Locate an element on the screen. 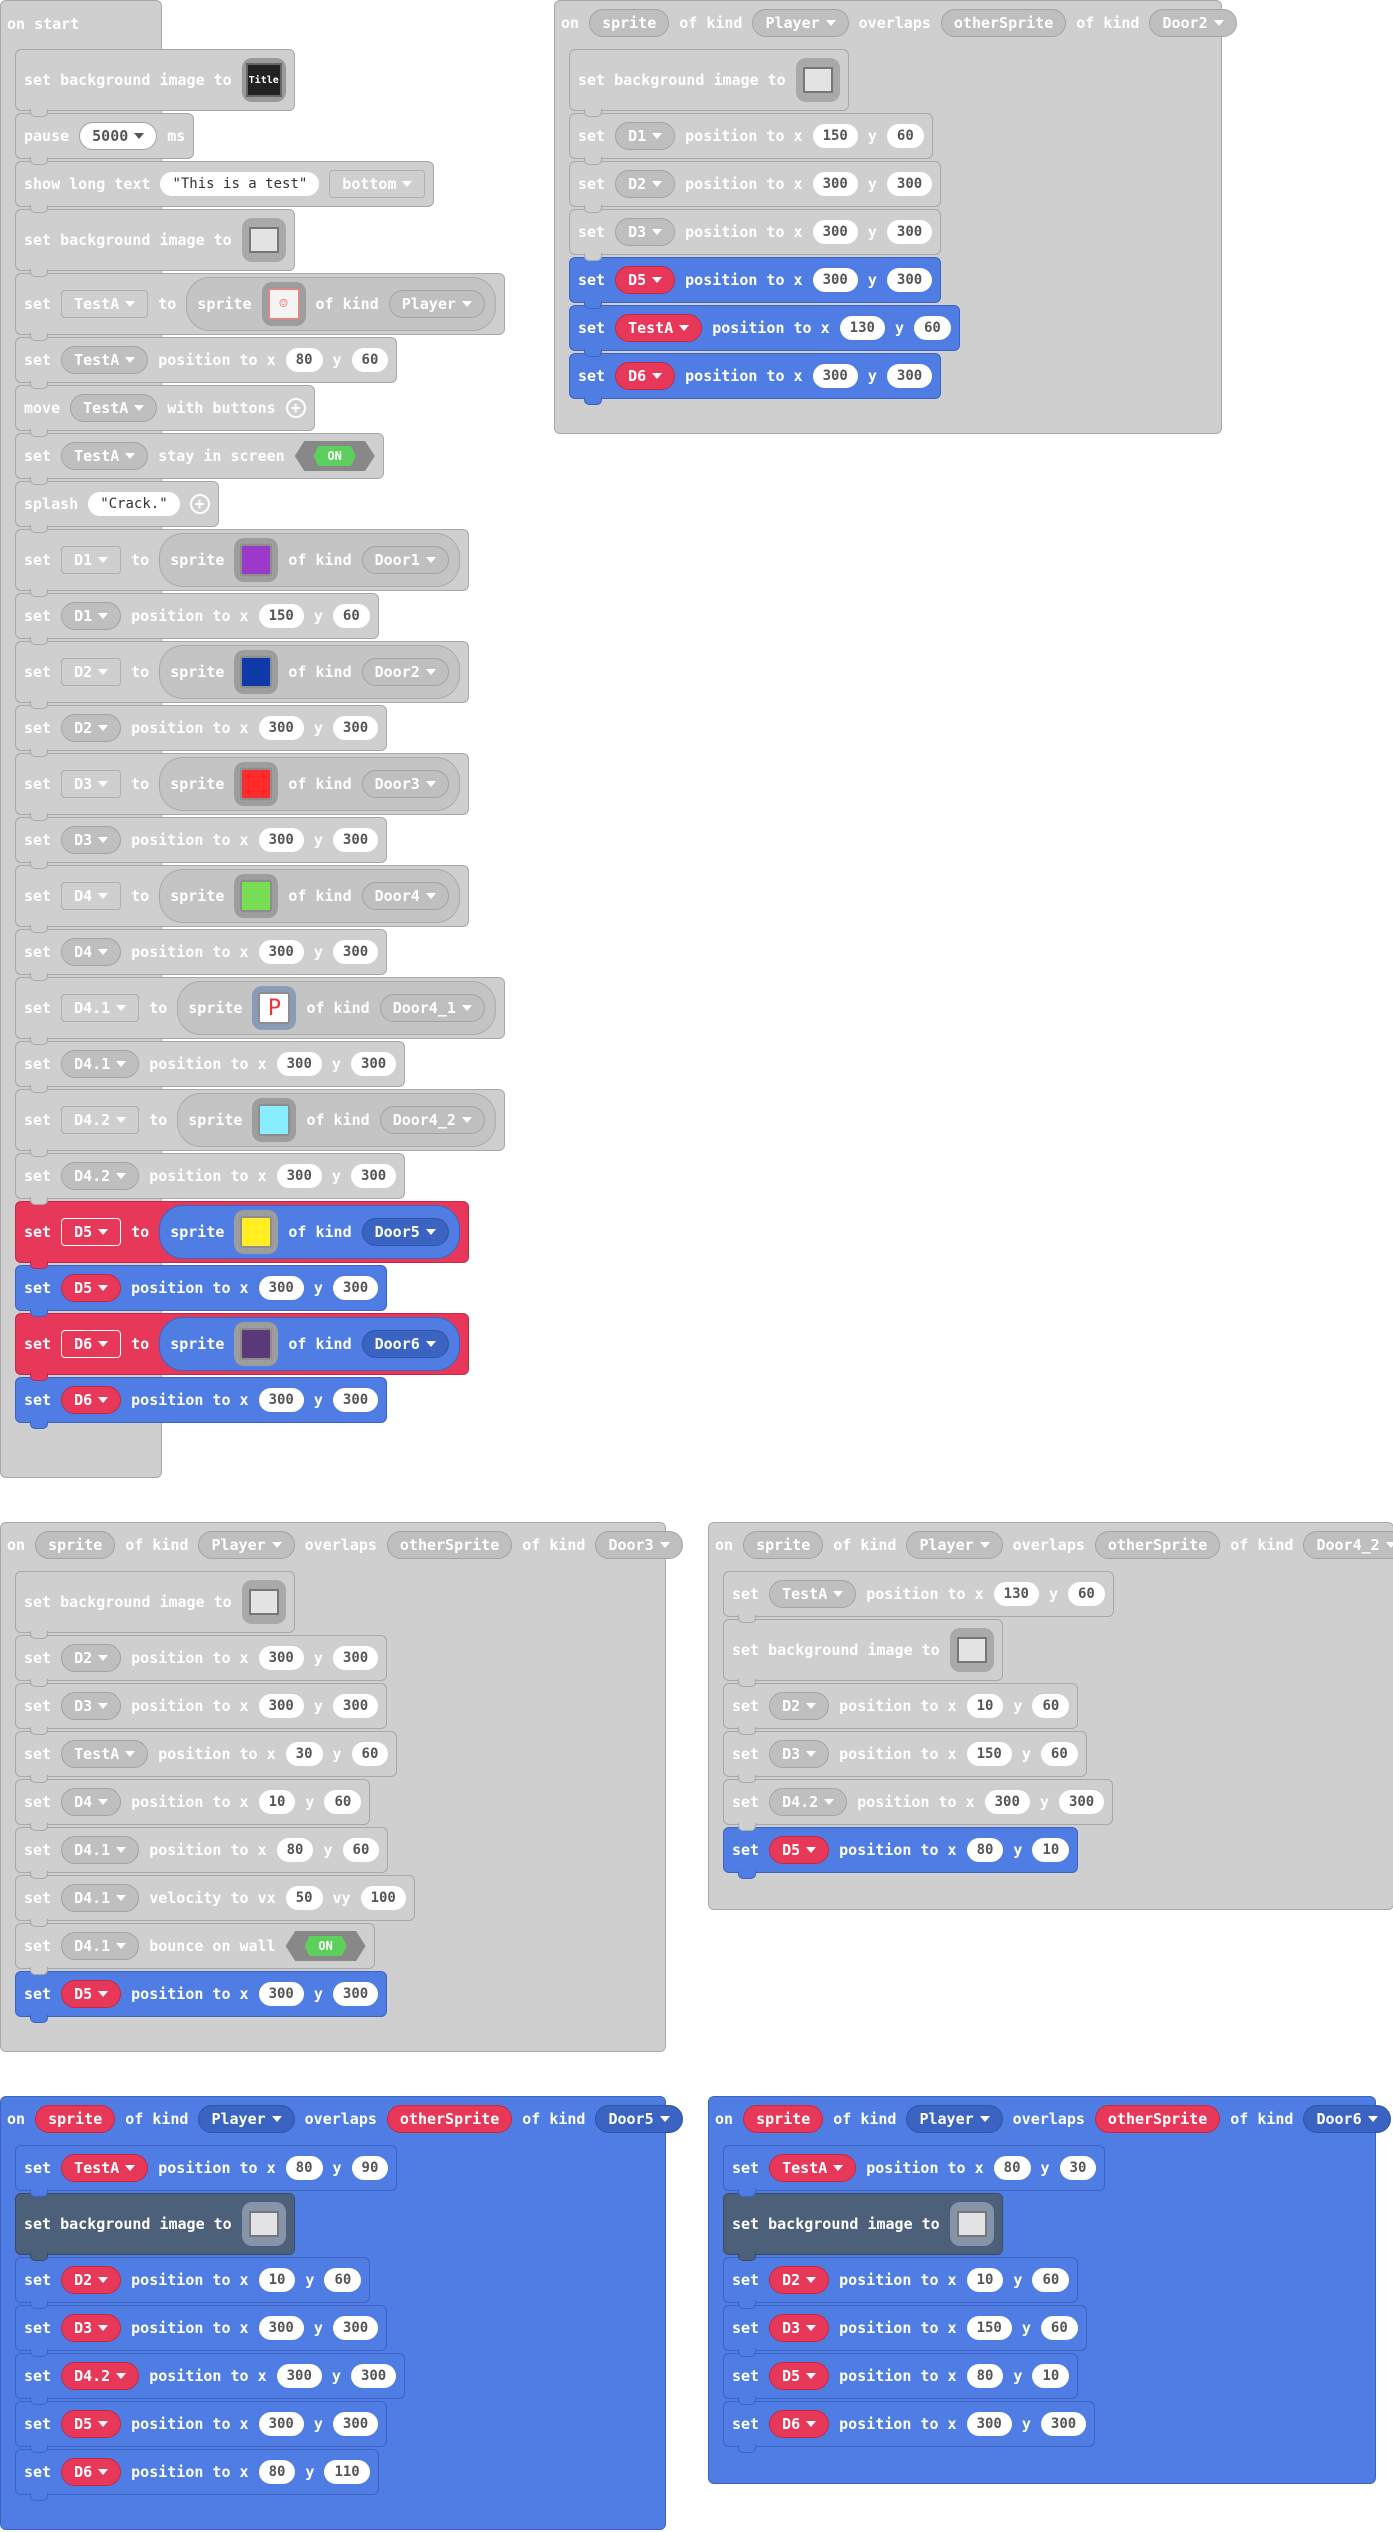 Image resolution: width=1393 pixels, height=2532 pixels. sprite-create-reporter: sprite Pof kind Door4_1 is located at coordinates (336, 1008).